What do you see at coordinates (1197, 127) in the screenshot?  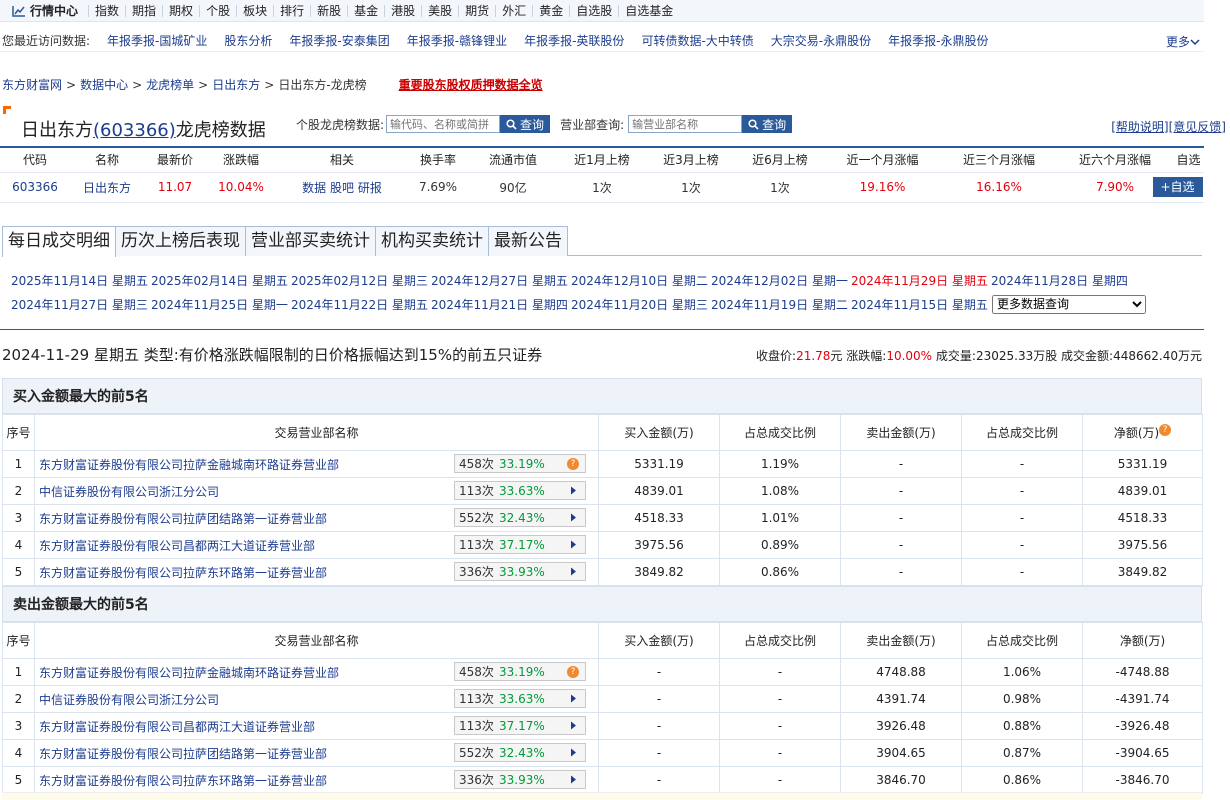 I see `feedback-link: [意见反馈]` at bounding box center [1197, 127].